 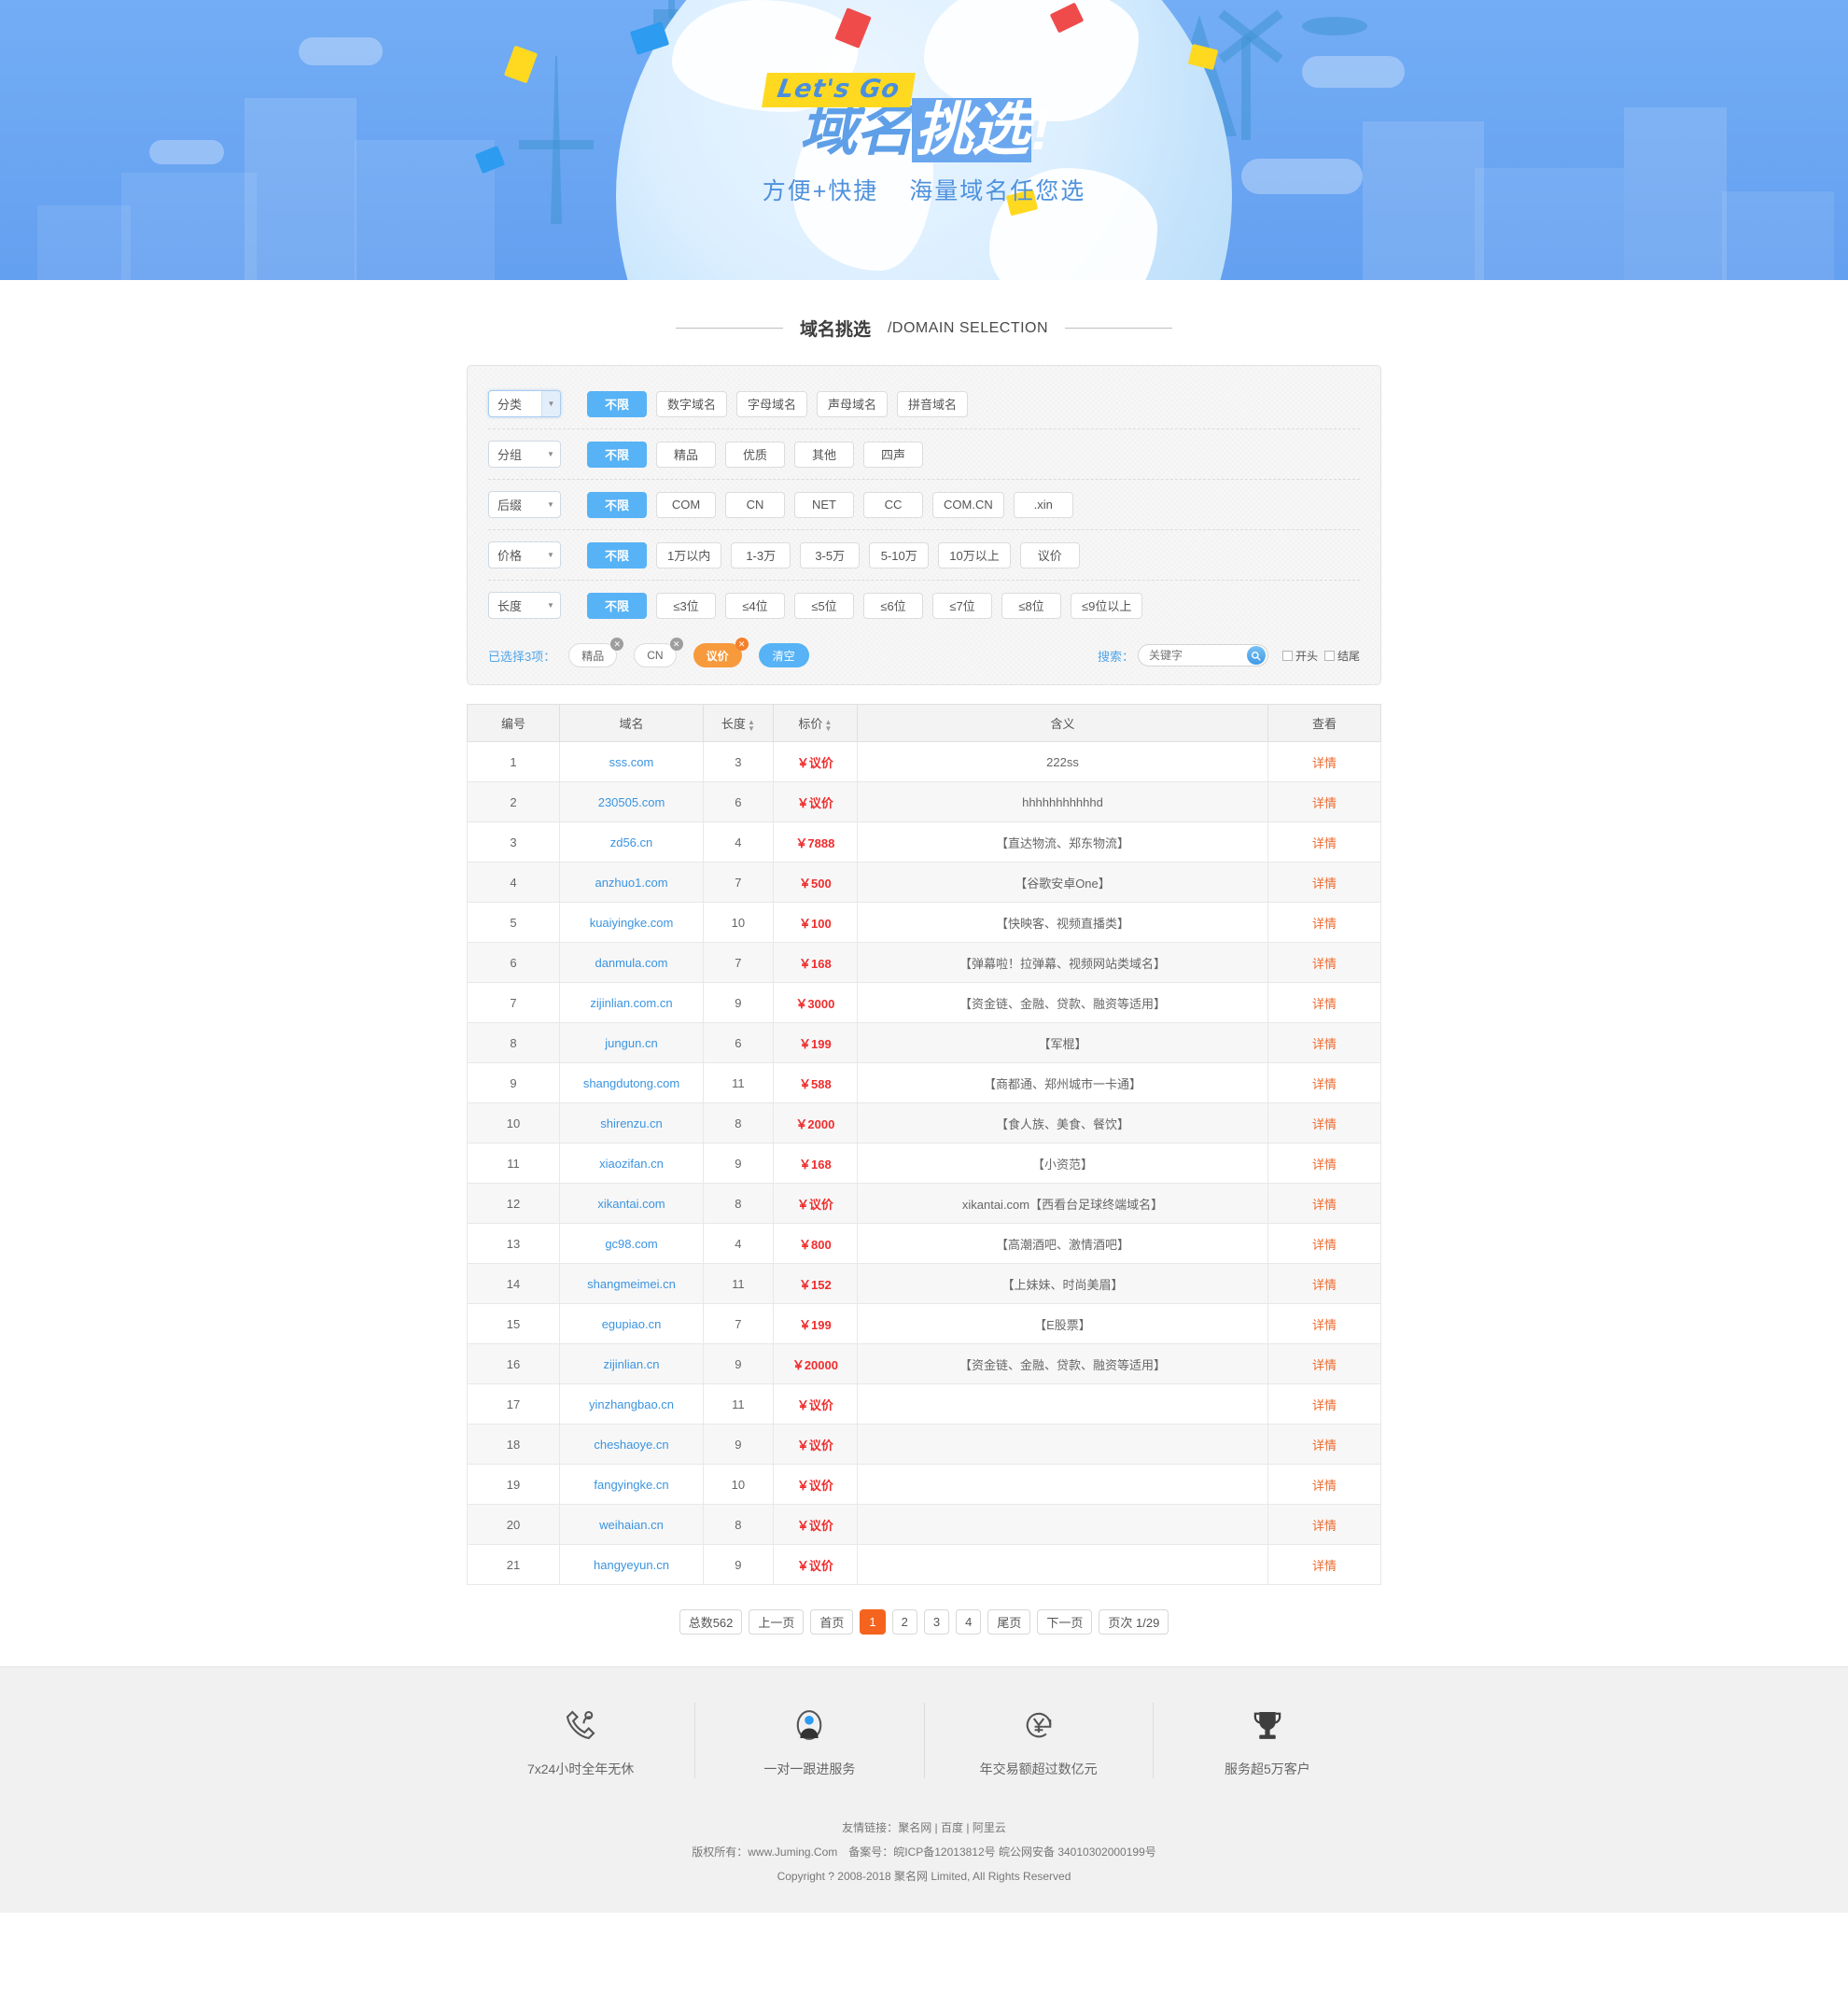 I want to click on filter-option-四声: 四声, so click(x=893, y=454).